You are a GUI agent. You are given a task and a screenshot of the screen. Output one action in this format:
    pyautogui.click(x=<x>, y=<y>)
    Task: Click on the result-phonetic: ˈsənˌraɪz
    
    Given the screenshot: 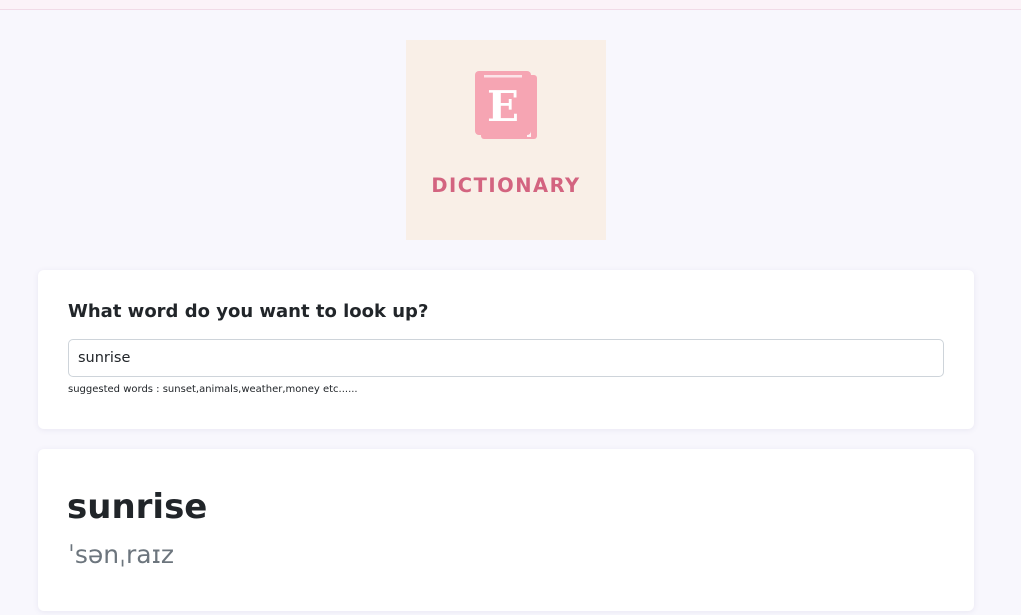 What is the action you would take?
    pyautogui.click(x=121, y=554)
    